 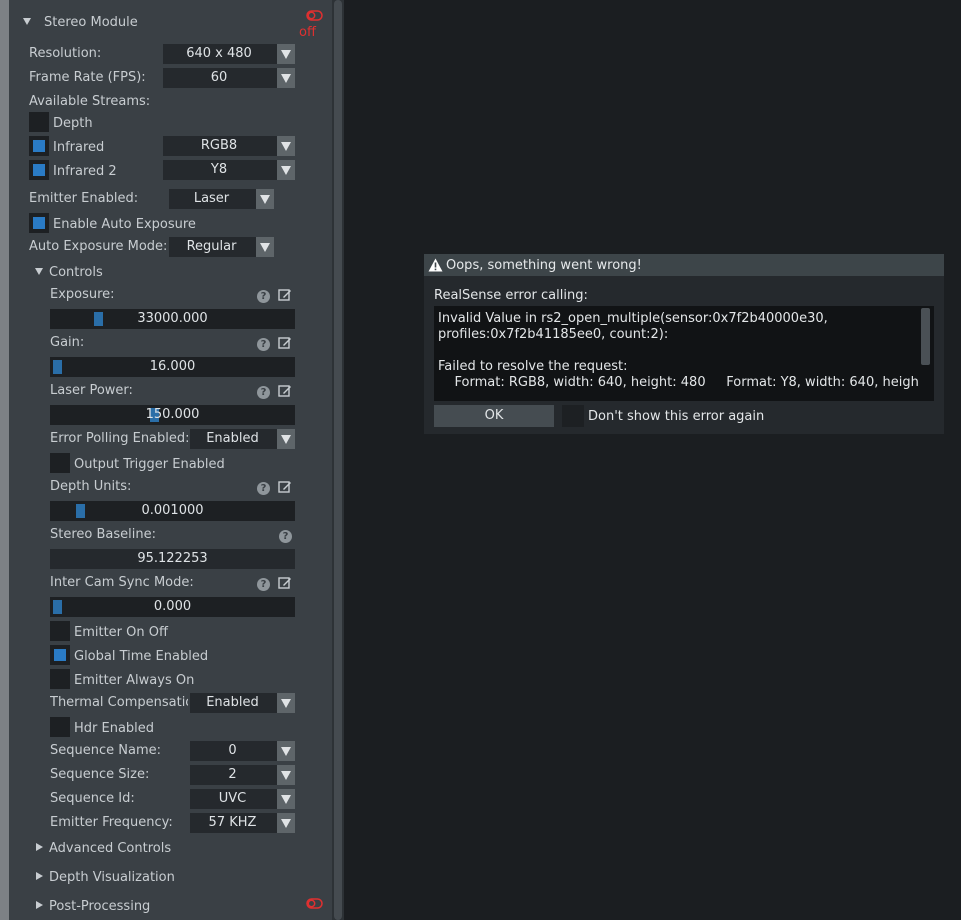 I want to click on emitter-on-off-checkbox, so click(x=60, y=631).